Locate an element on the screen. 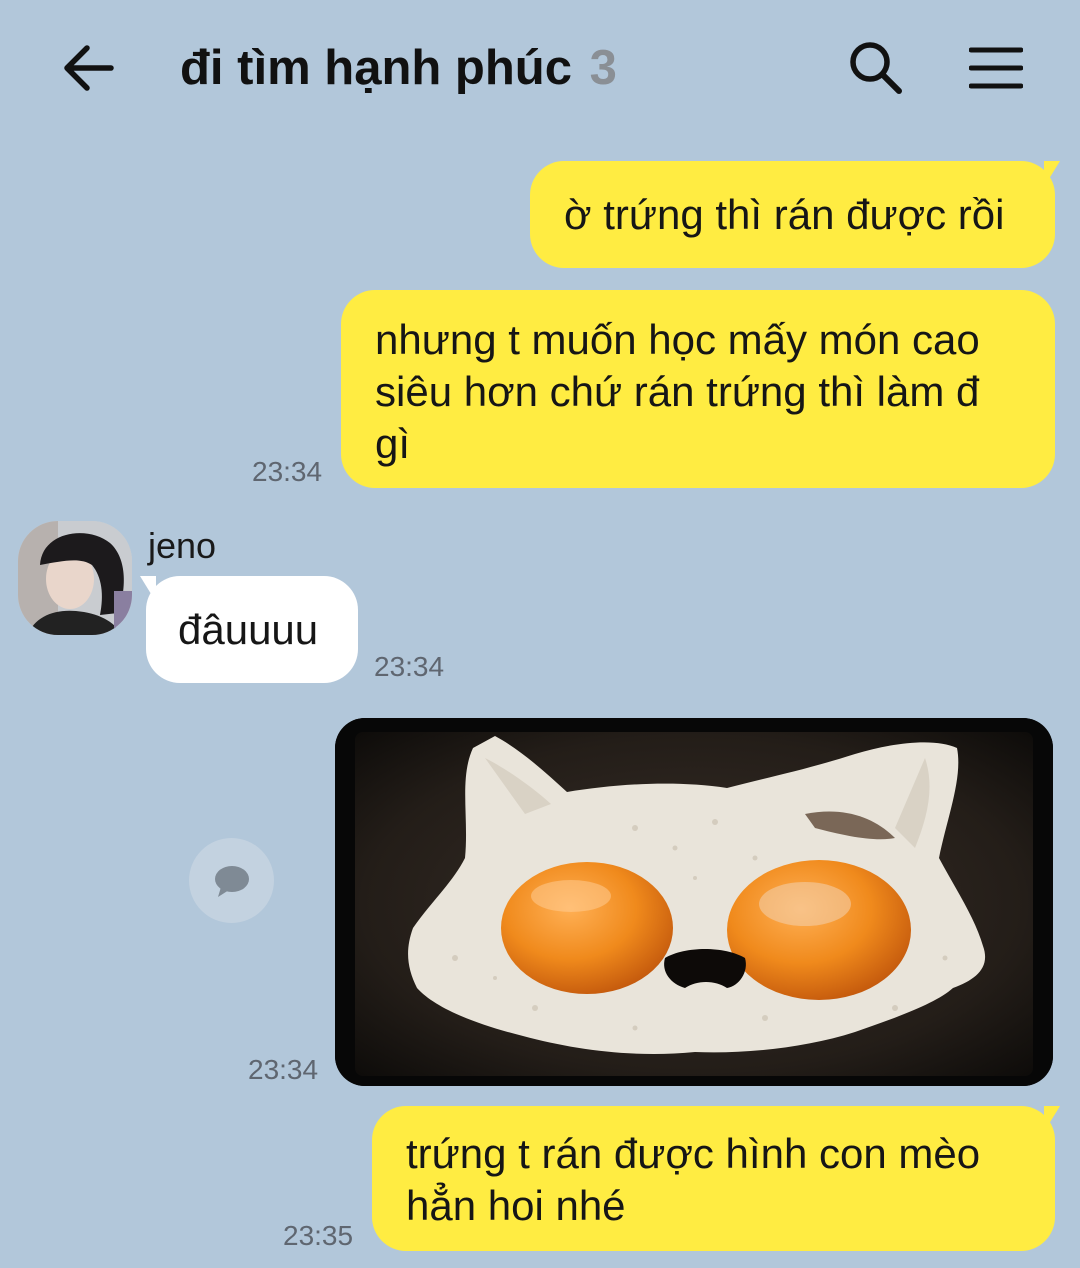  message-text-line: hẳn hoi nhé is located at coordinates (516, 1205).